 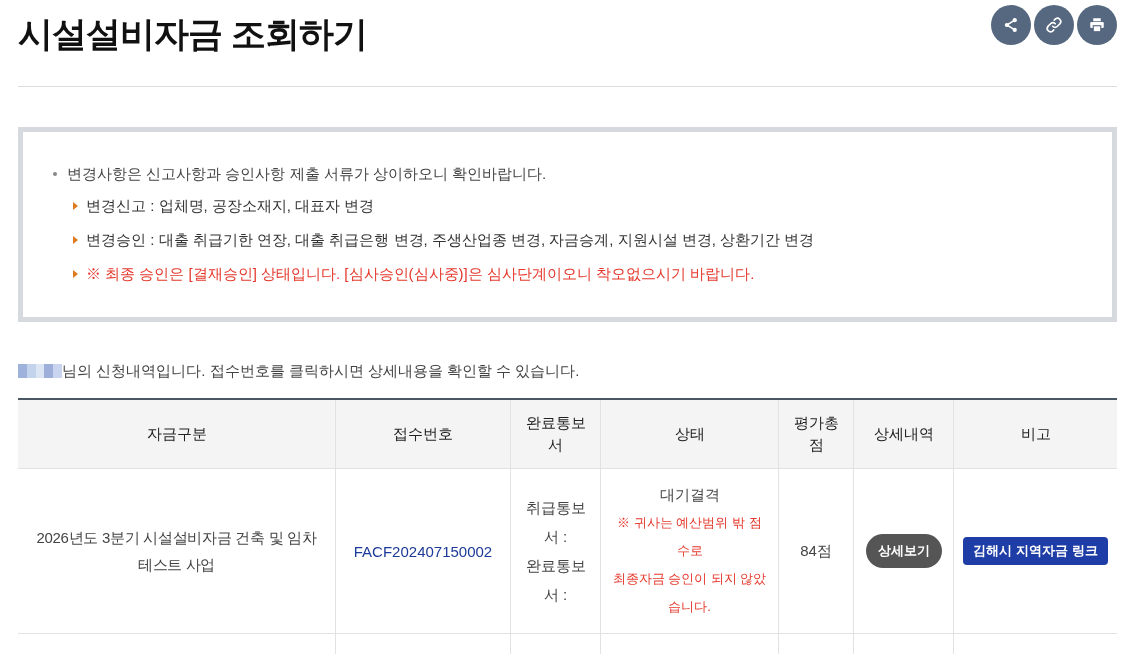 I want to click on page-title: 시설설비자금 조회하기, so click(x=192, y=34).